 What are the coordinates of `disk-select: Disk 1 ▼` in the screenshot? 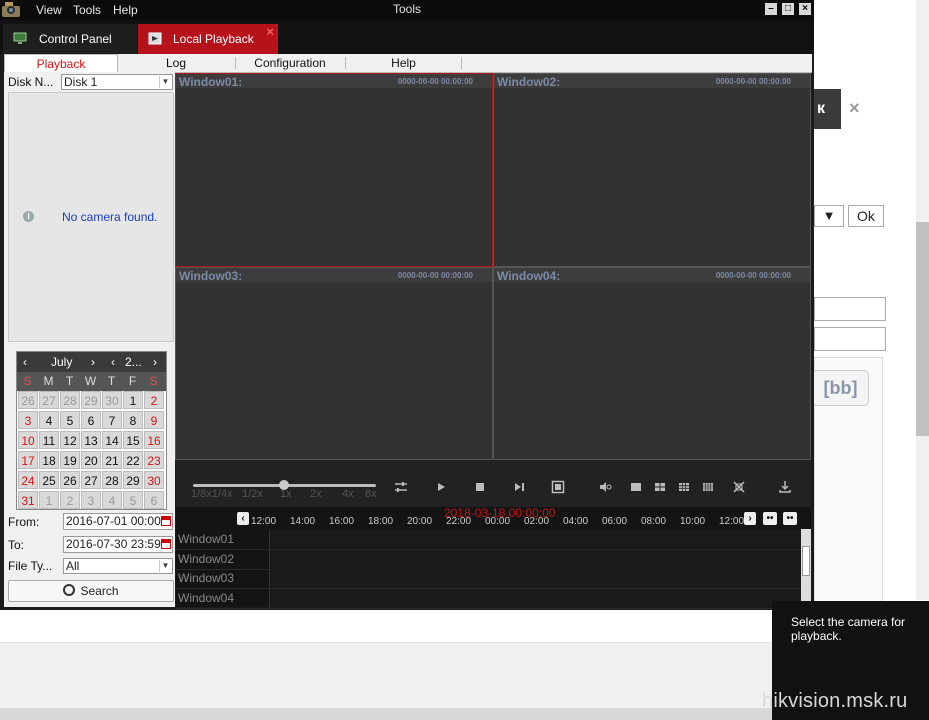 It's located at (117, 82).